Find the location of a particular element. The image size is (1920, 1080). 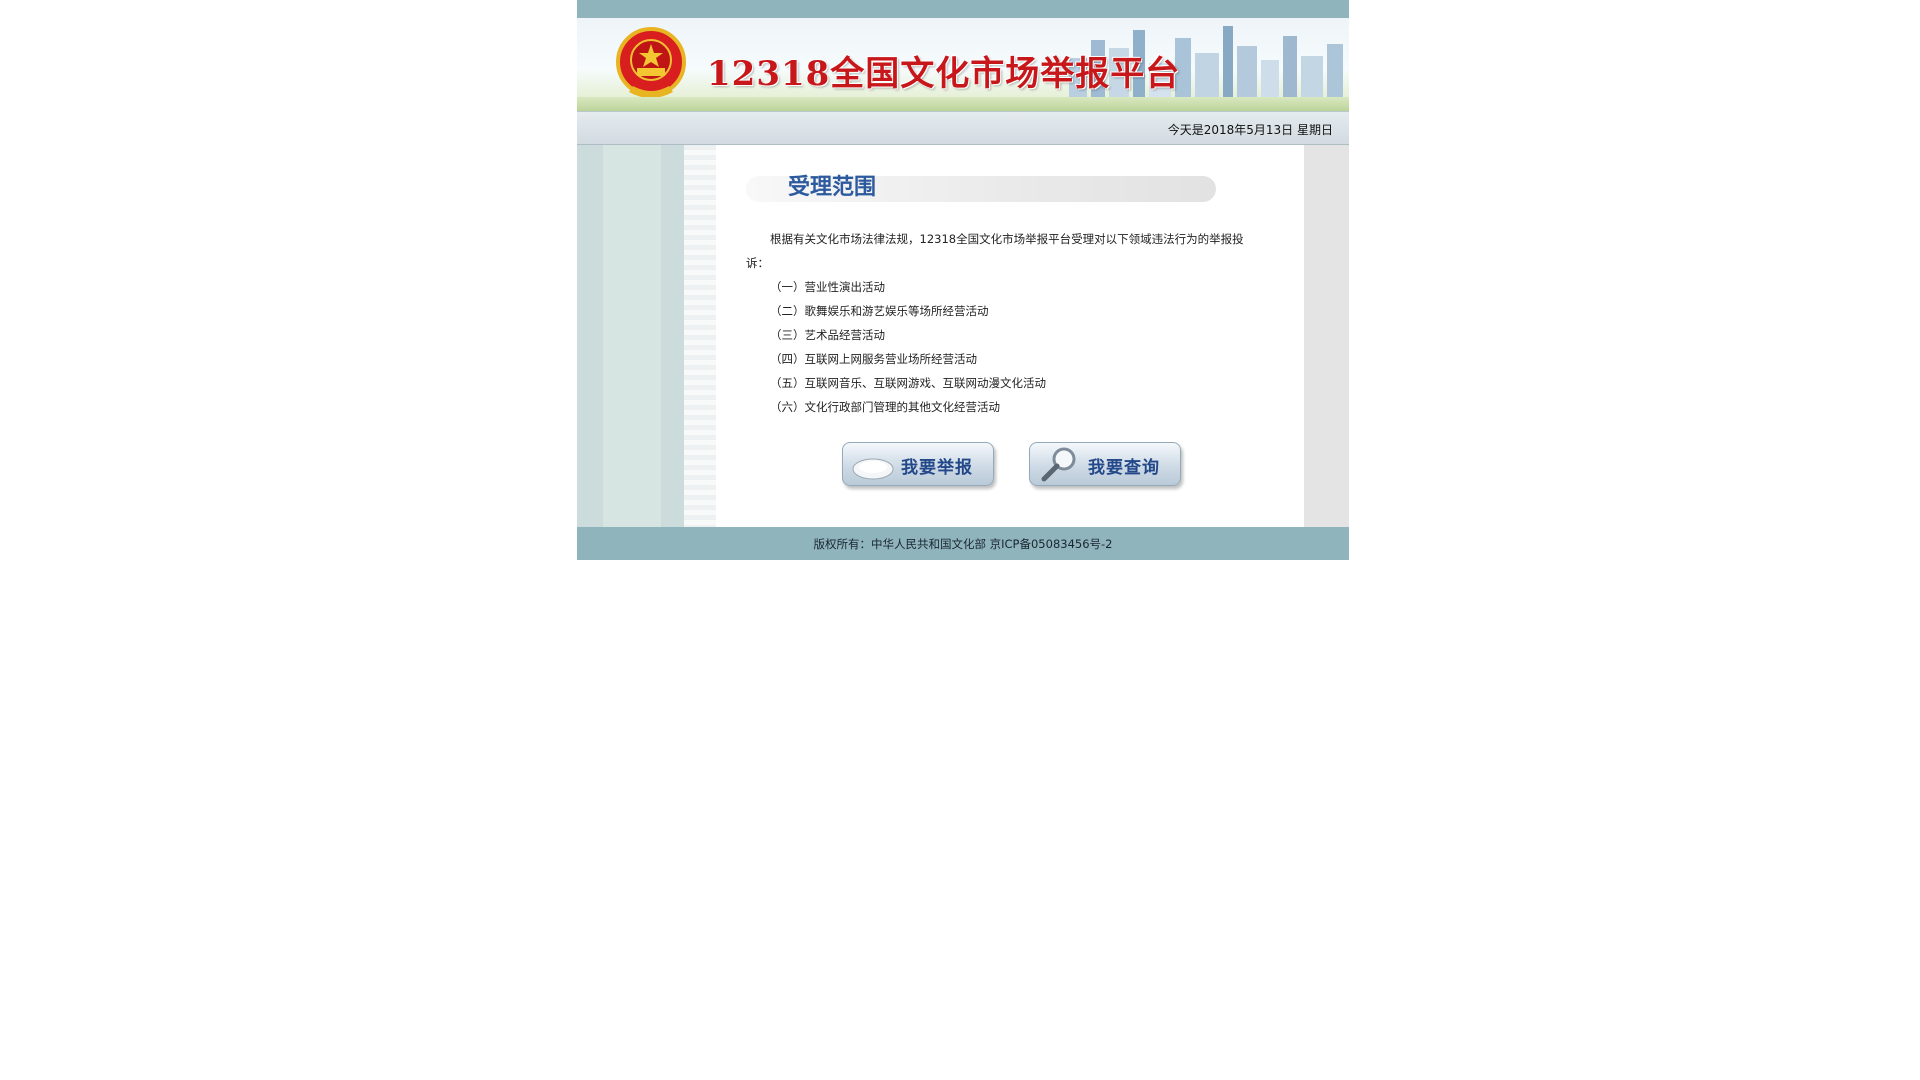

current-date: 今天是2018年5月13日 星期日 is located at coordinates (1250, 130).